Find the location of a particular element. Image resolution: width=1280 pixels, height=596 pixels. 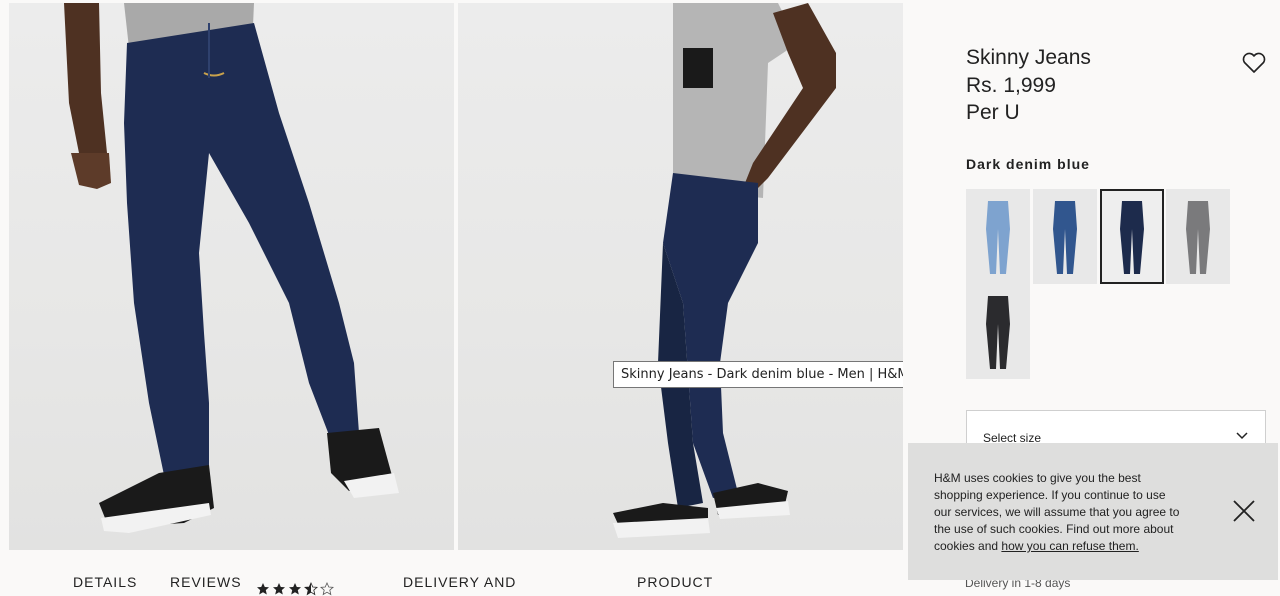

heart-icon is located at coordinates (1254, 62).